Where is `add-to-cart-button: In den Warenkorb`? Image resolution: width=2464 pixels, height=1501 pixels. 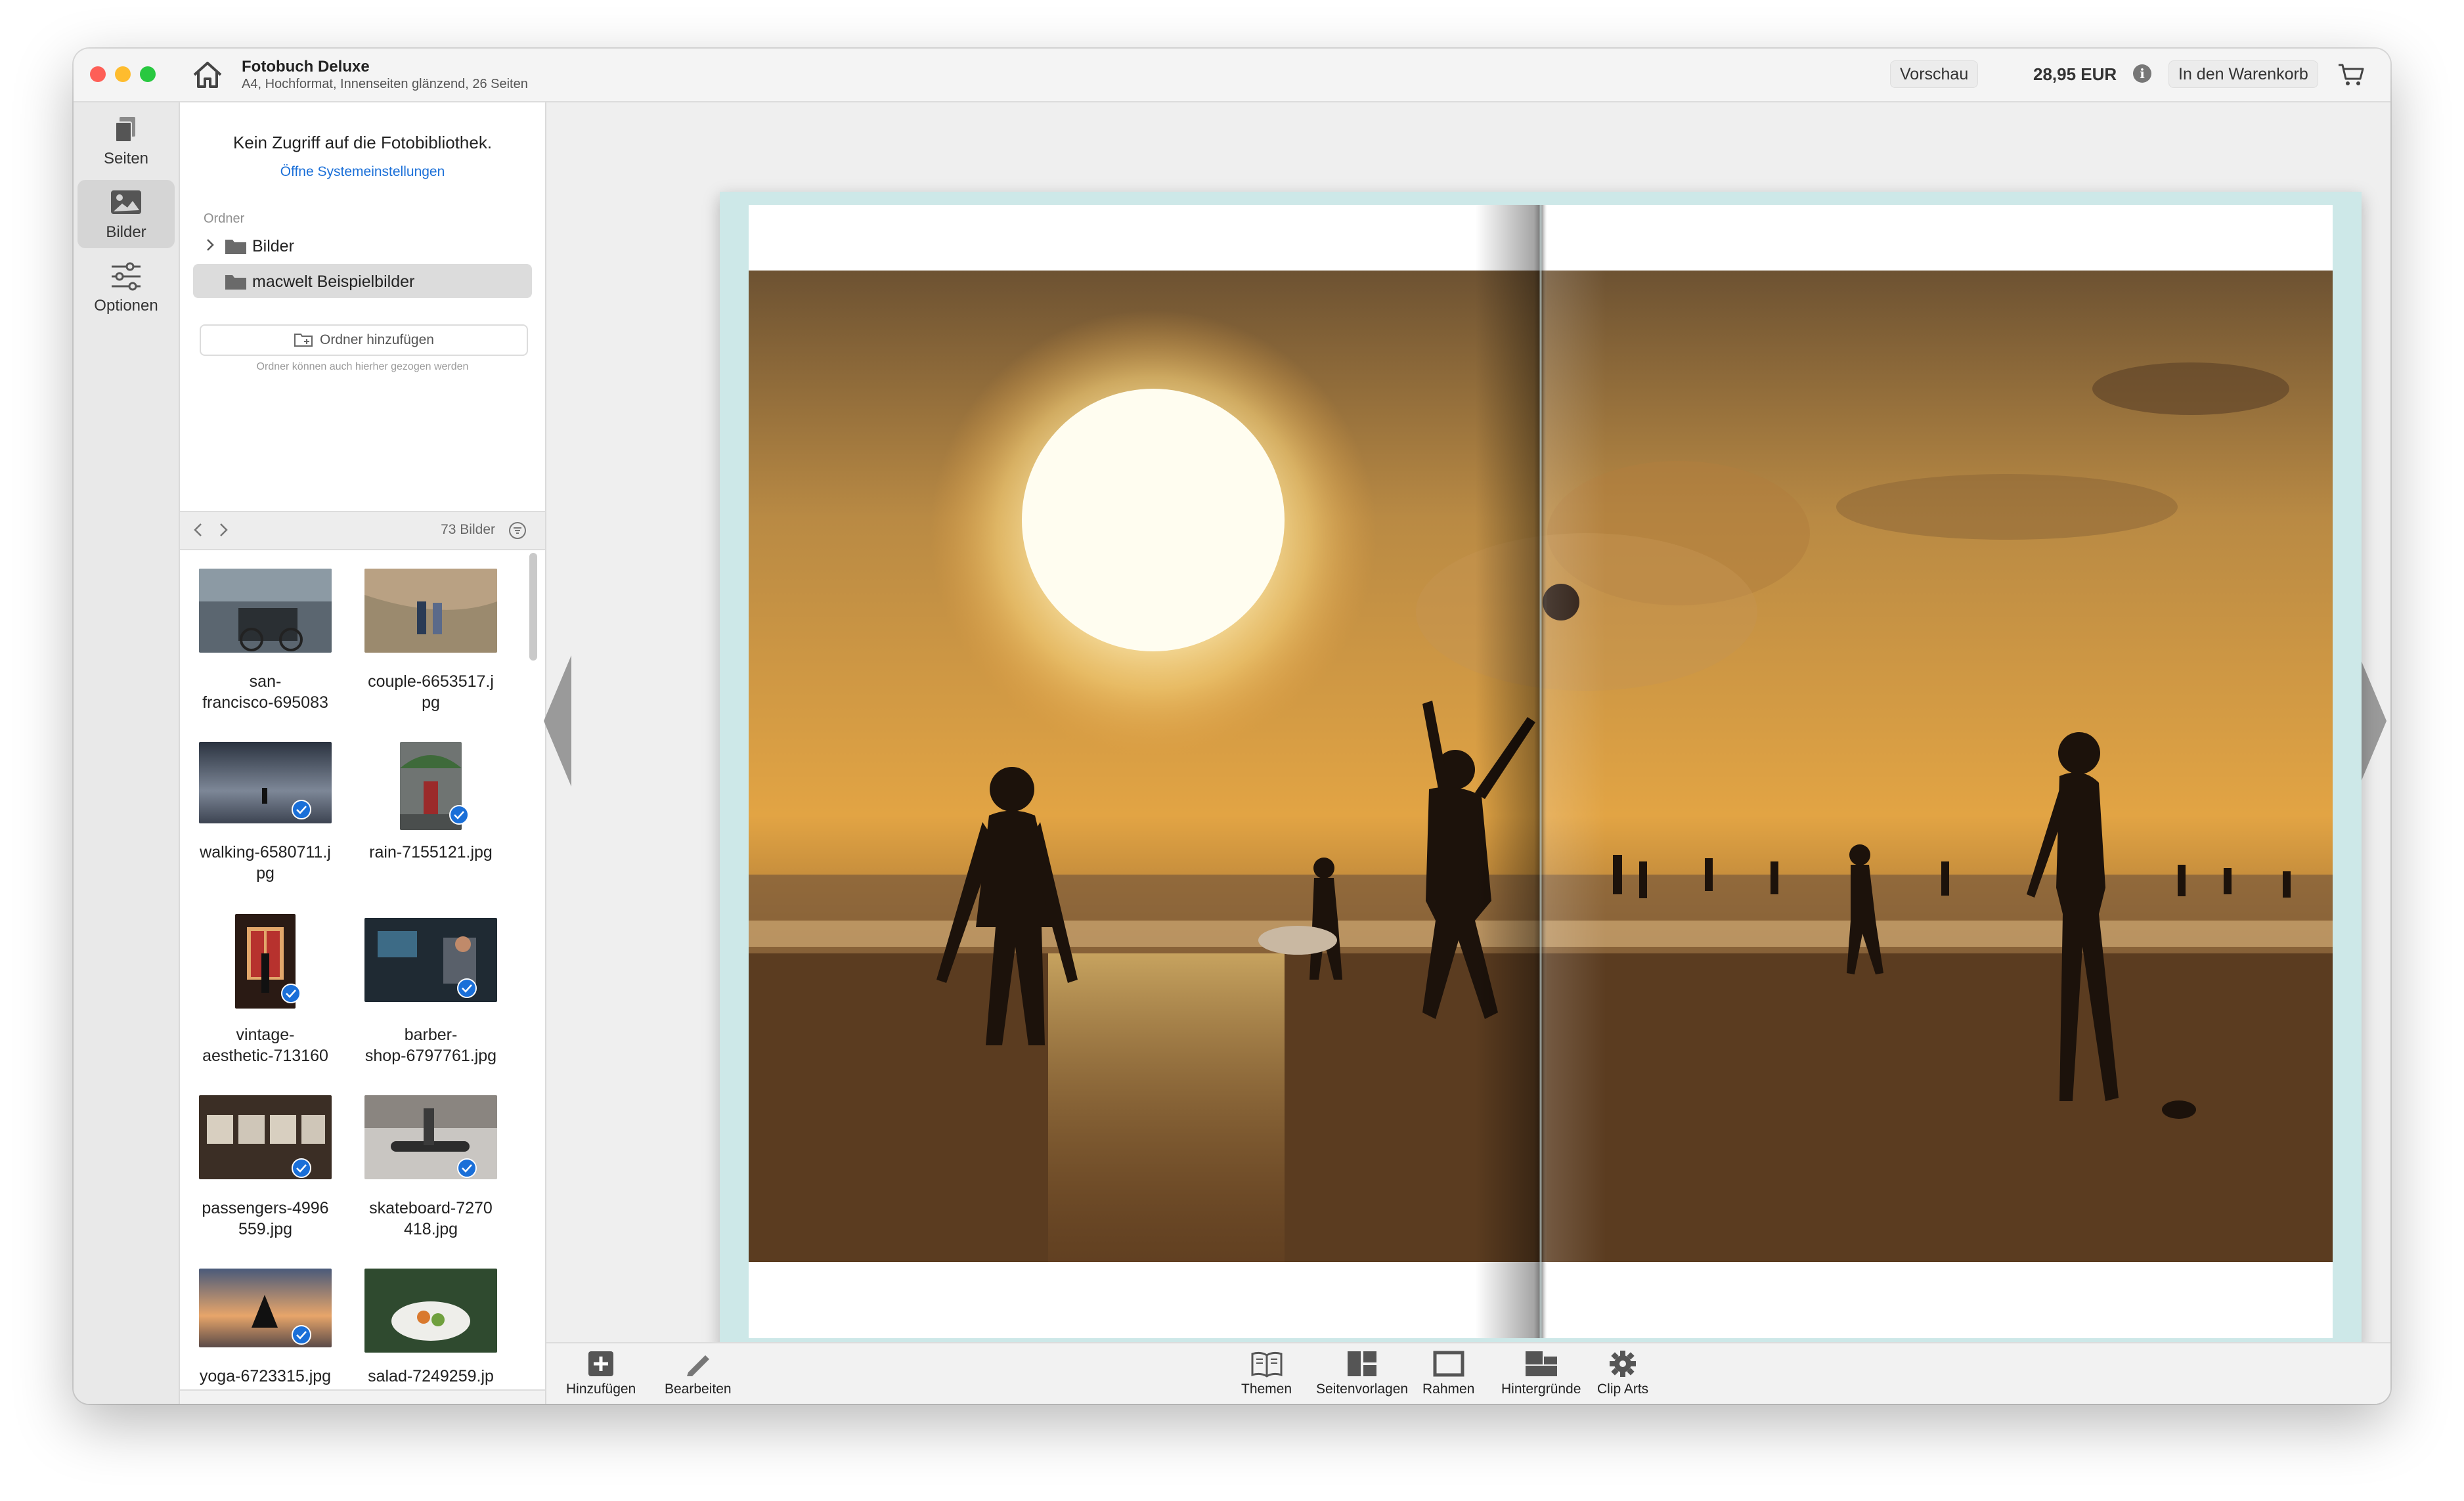
add-to-cart-button: In den Warenkorb is located at coordinates (2243, 74).